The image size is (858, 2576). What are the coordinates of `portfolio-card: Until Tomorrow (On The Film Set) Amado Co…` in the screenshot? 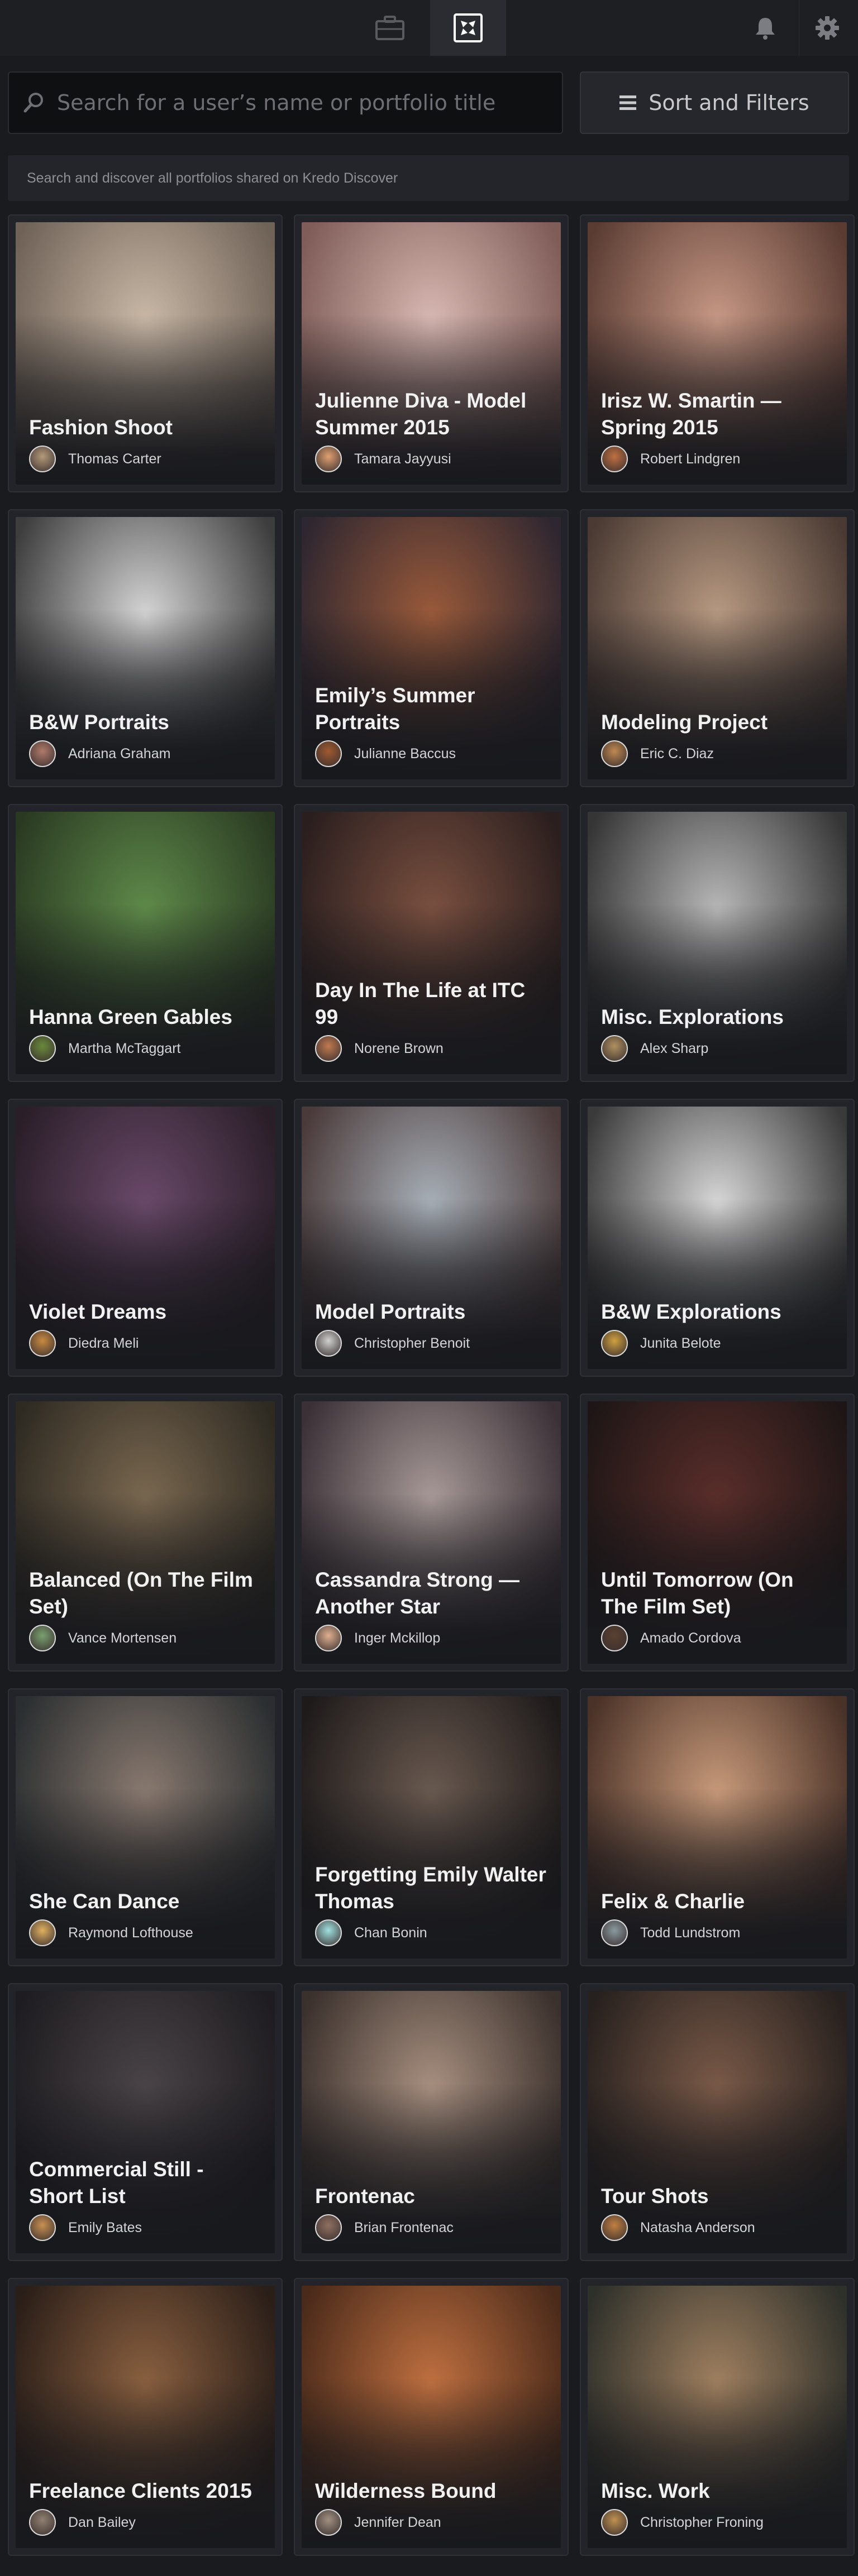 It's located at (717, 1533).